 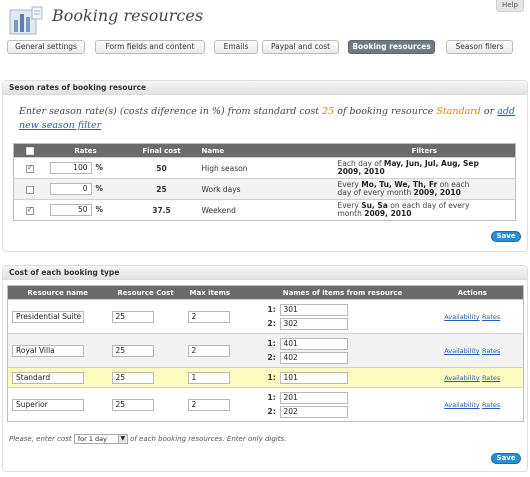 I want to click on final-cost: 37.5, so click(x=161, y=210).